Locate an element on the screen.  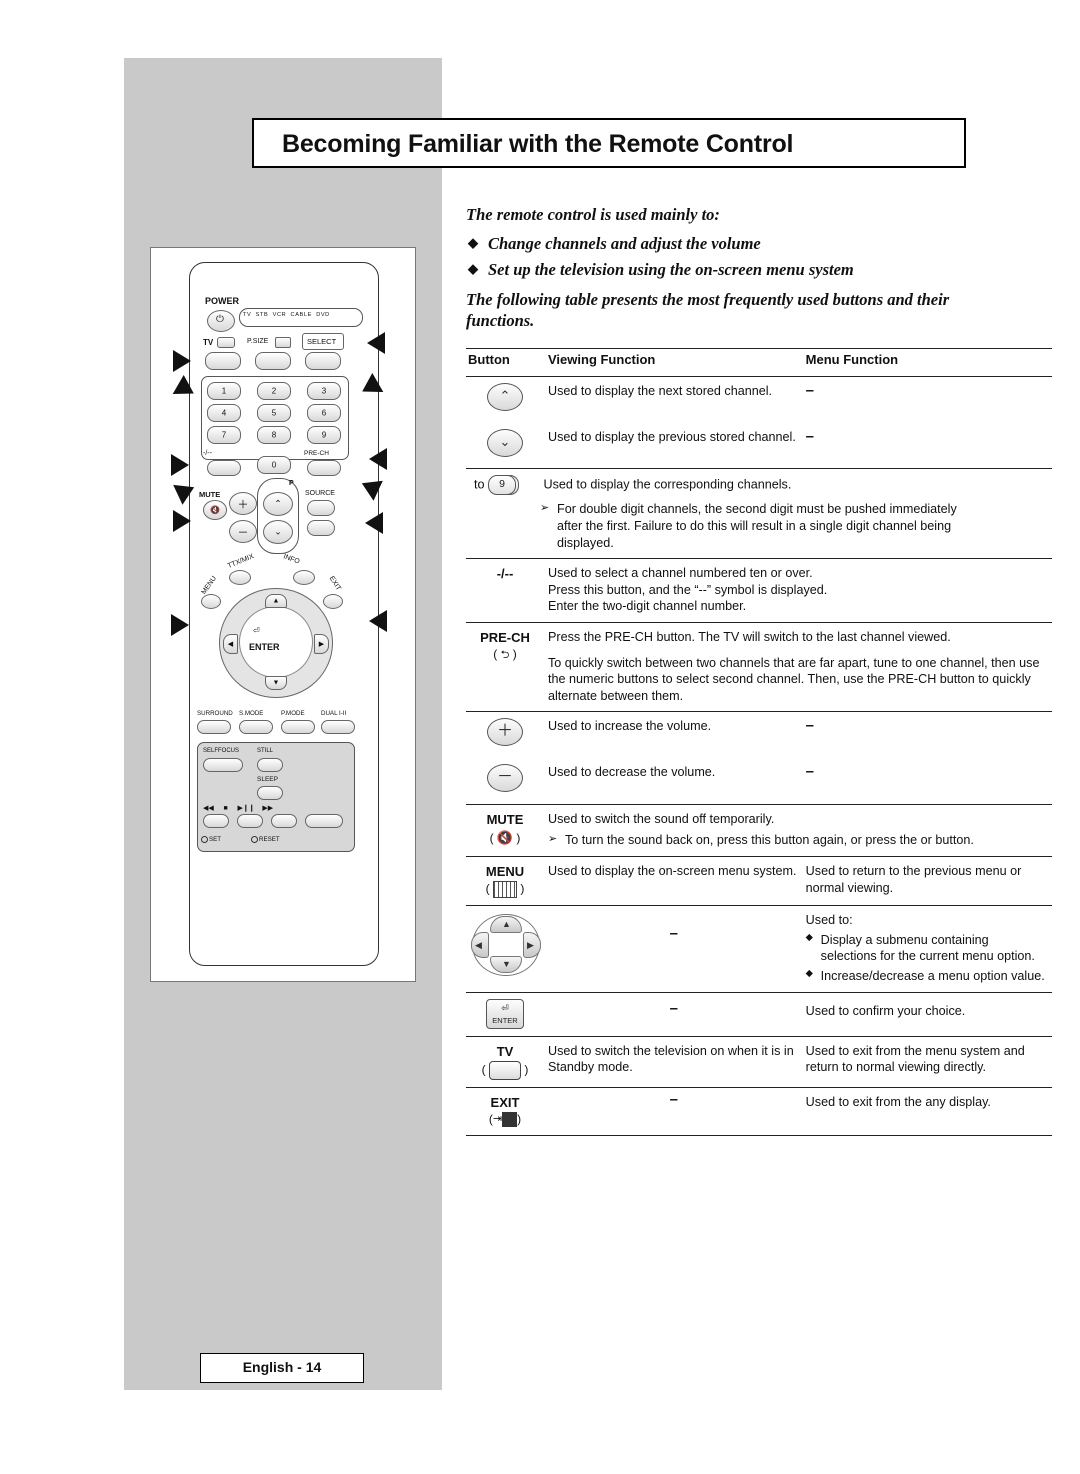
key-5: 5 is located at coordinates (274, 413).